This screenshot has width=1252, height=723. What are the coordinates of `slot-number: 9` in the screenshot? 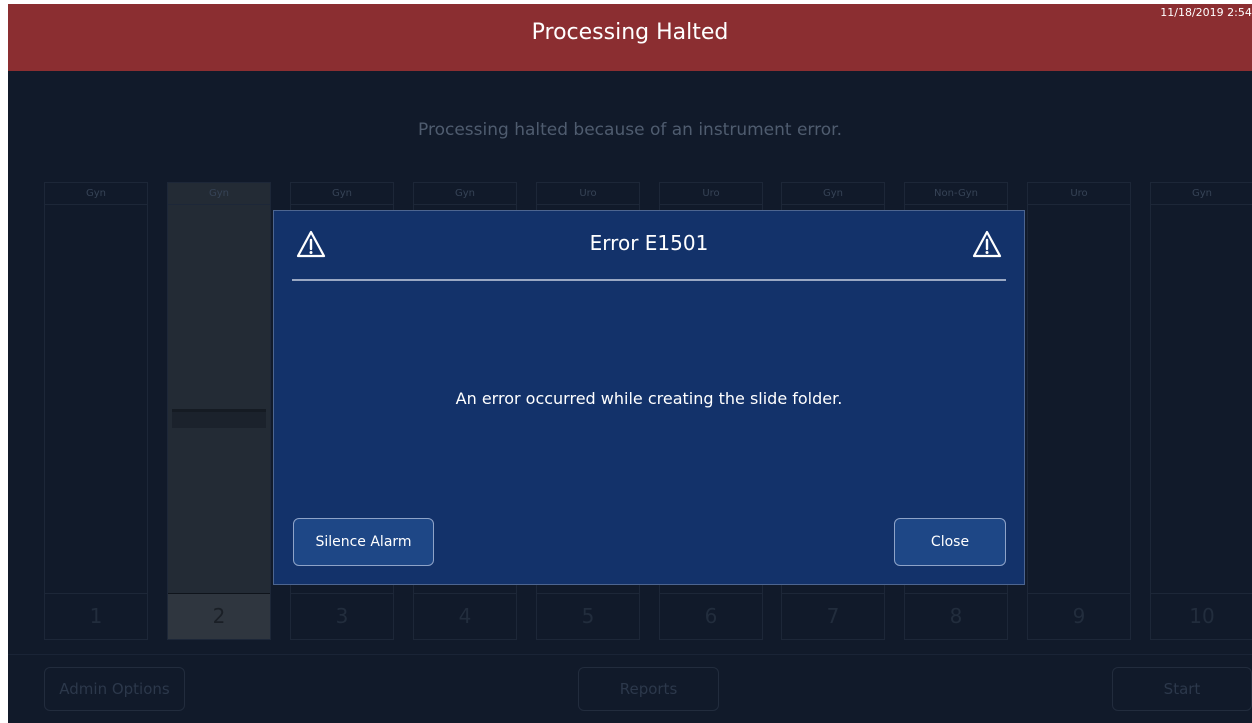 It's located at (1079, 616).